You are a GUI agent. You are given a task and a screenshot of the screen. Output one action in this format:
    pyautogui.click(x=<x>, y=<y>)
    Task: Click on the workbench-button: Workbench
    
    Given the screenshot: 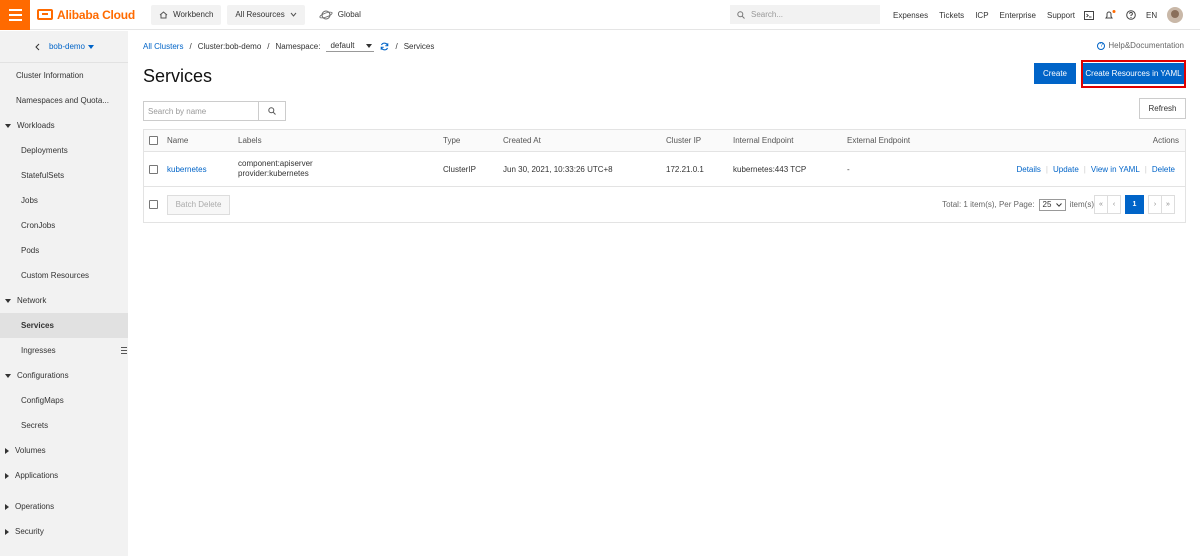 What is the action you would take?
    pyautogui.click(x=186, y=14)
    